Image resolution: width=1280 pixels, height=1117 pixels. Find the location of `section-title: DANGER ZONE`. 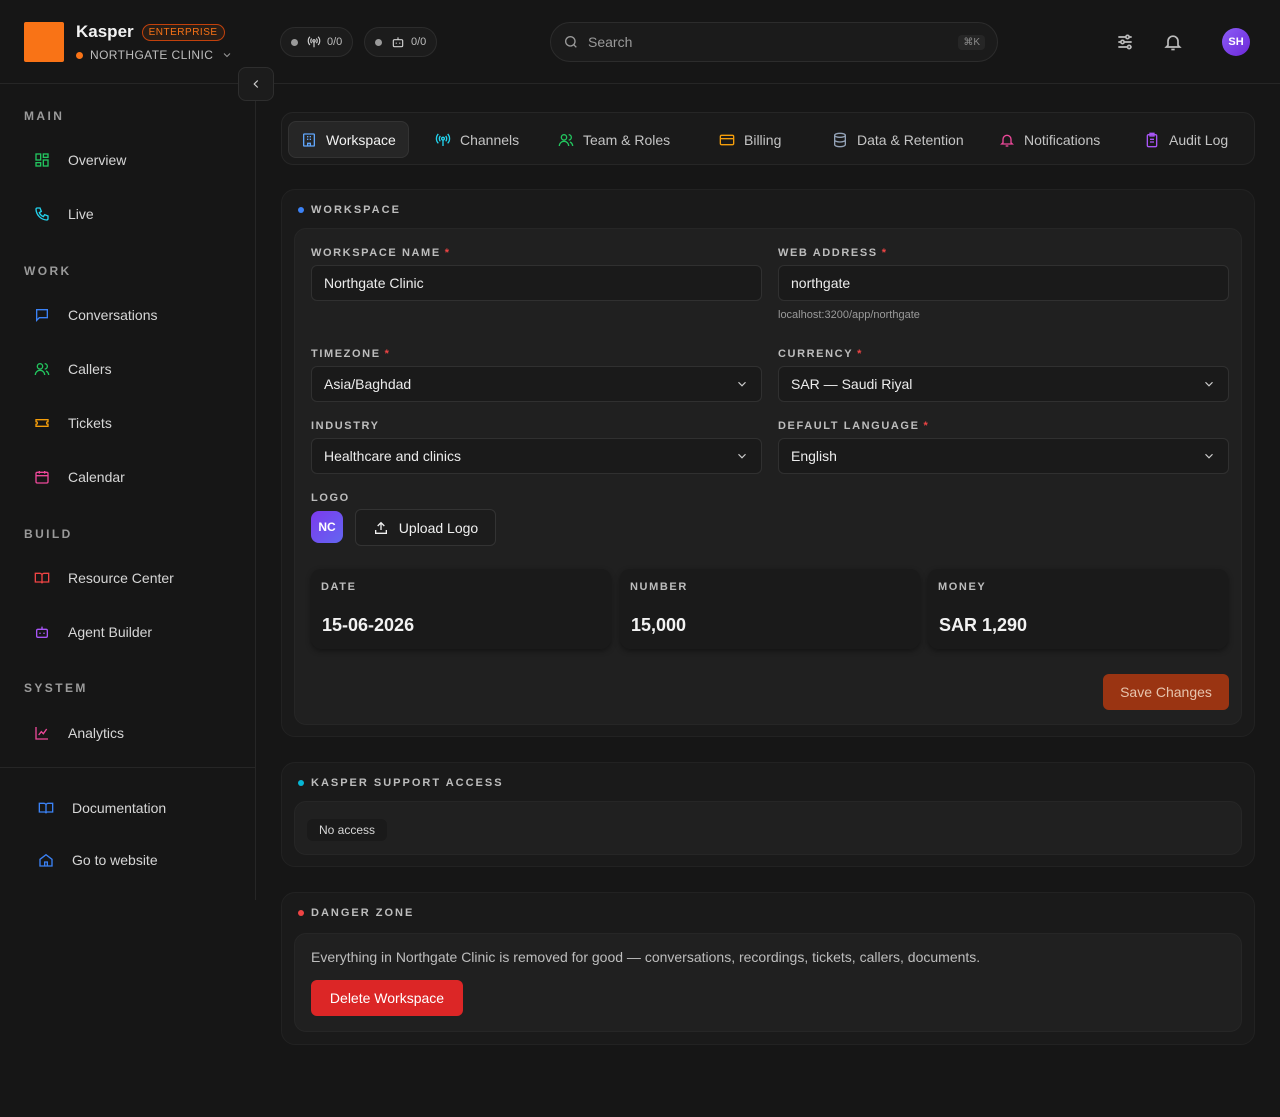

section-title: DANGER ZONE is located at coordinates (356, 913).